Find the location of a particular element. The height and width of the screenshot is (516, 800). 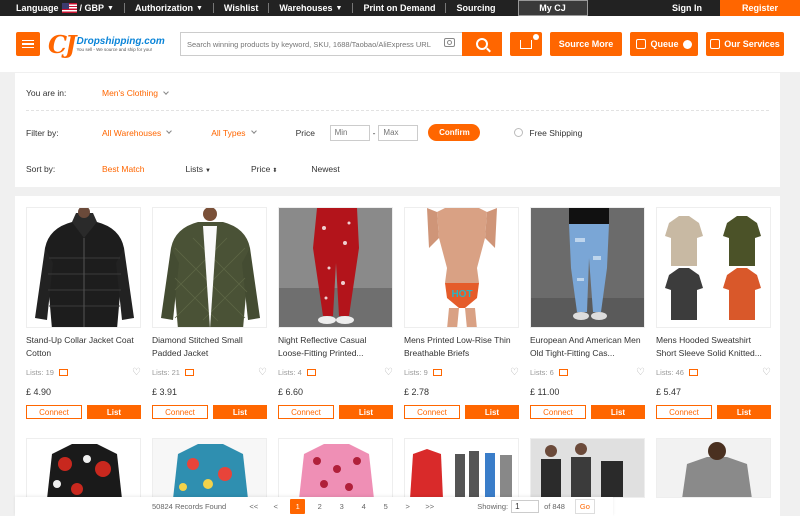

free-shipping-radio is located at coordinates (519, 132).